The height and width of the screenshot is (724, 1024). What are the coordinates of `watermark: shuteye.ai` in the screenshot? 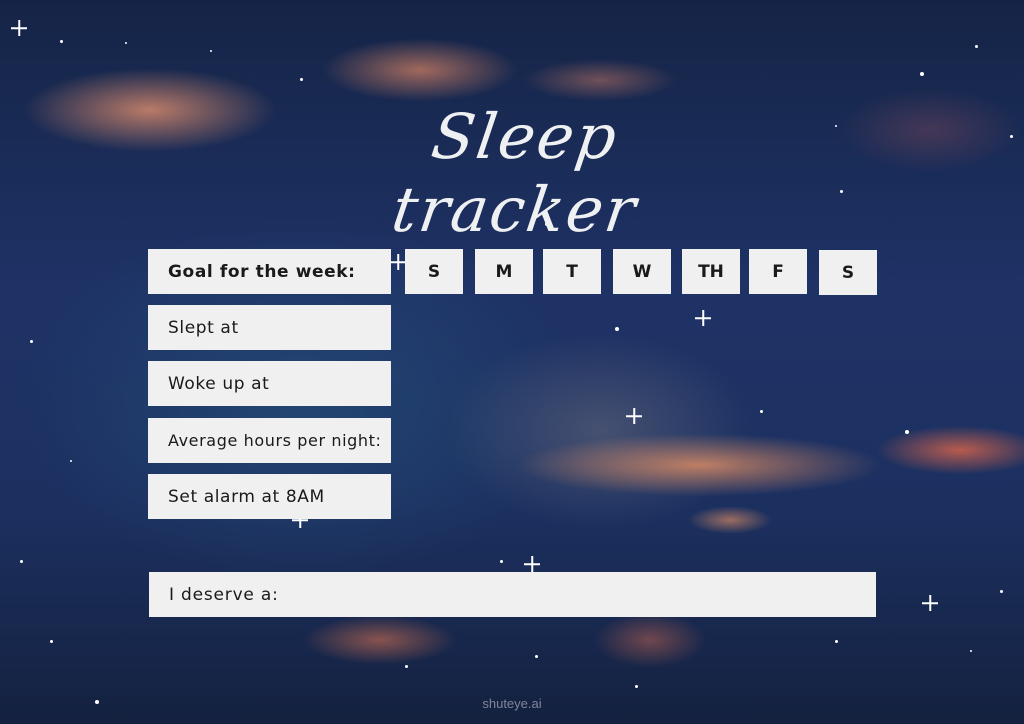 It's located at (512, 703).